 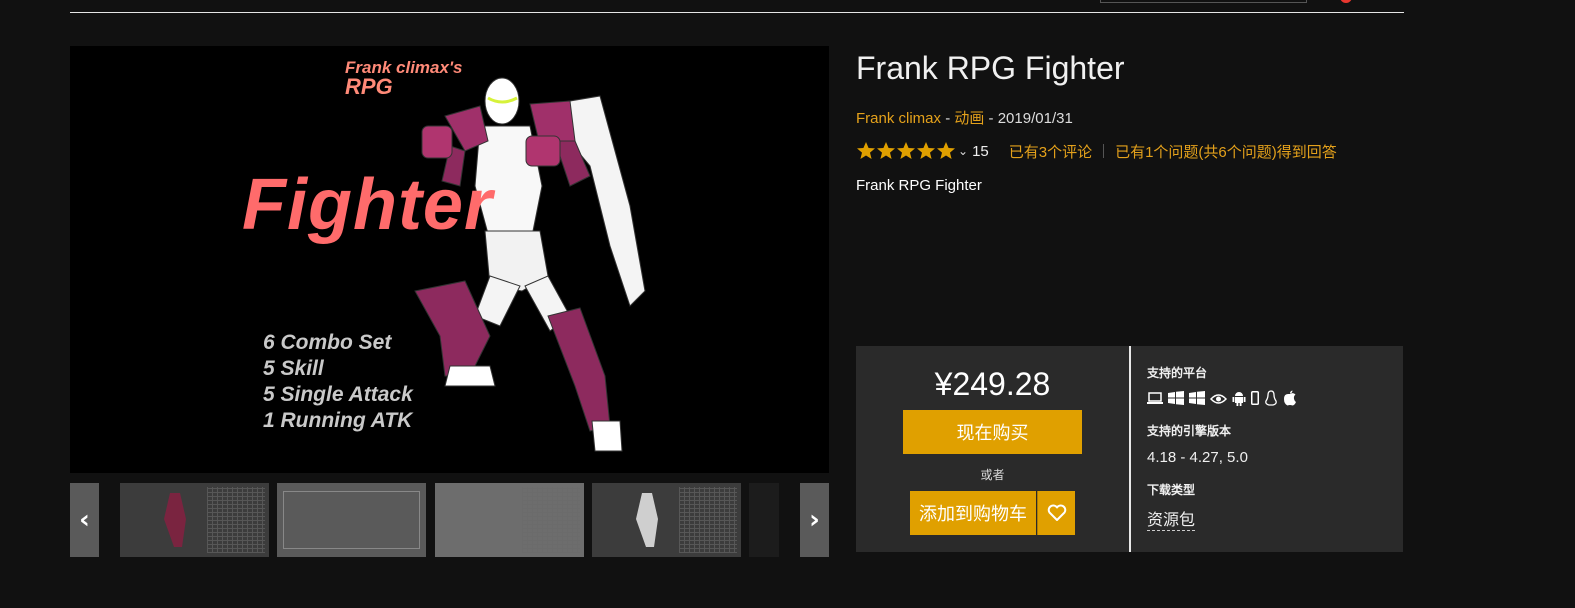 What do you see at coordinates (990, 68) in the screenshot?
I see `product-title: Frank RPG Fighter` at bounding box center [990, 68].